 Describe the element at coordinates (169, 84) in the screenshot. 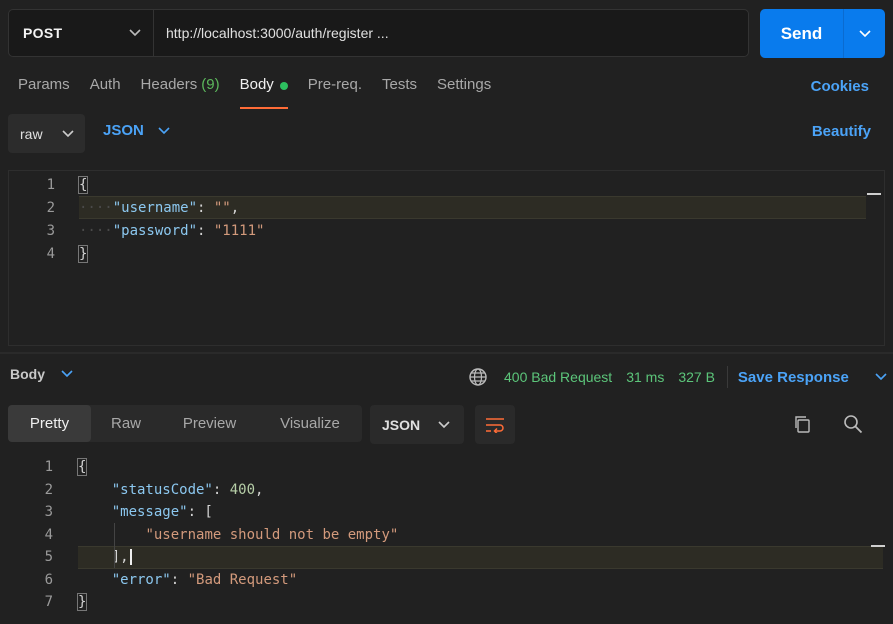

I see `tab-label: Headers` at that location.